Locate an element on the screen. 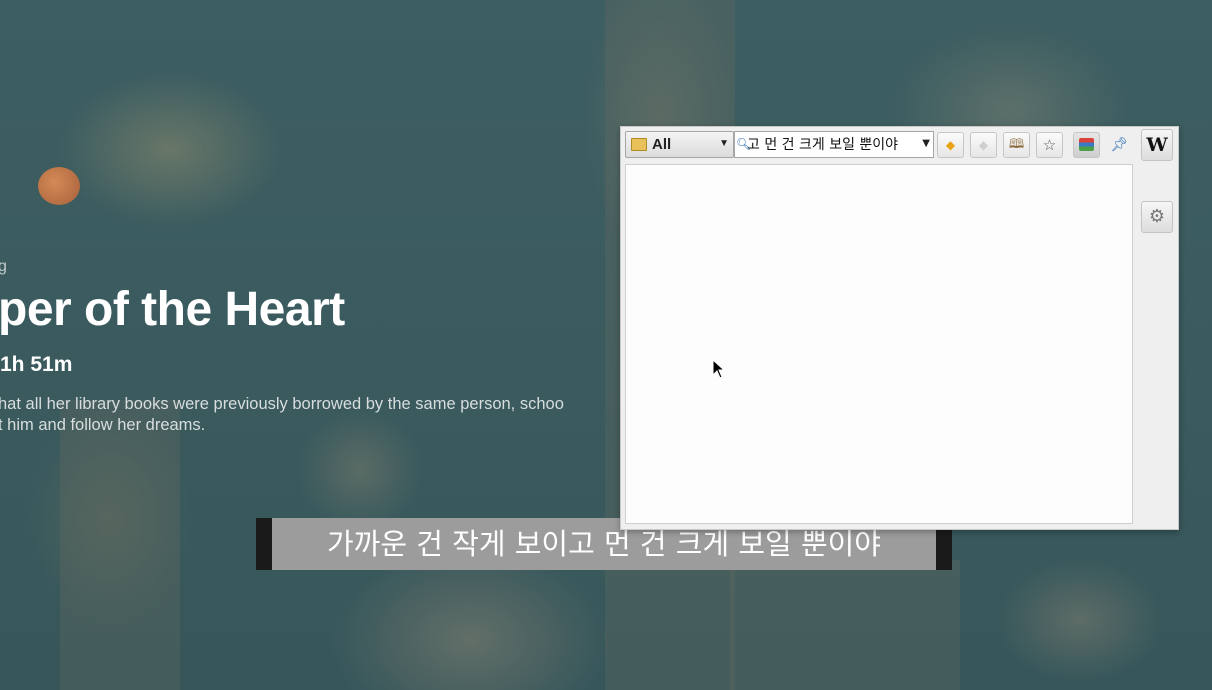  book-icon: 🕮︎ is located at coordinates (1016, 144).